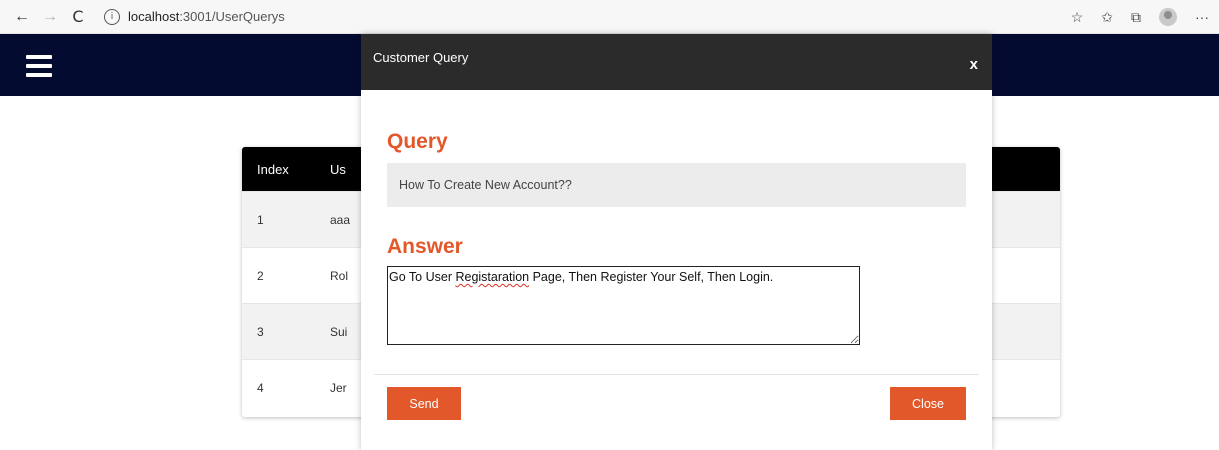 This screenshot has width=1219, height=450. I want to click on answer-text-misspelled: Registaration, so click(492, 277).